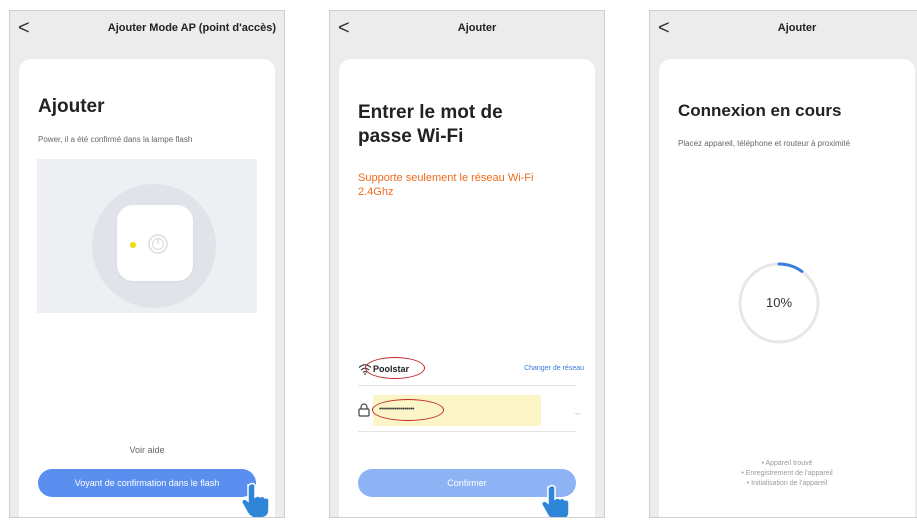  I want to click on step-text: Enregistrement de l'appareil, so click(789, 473).